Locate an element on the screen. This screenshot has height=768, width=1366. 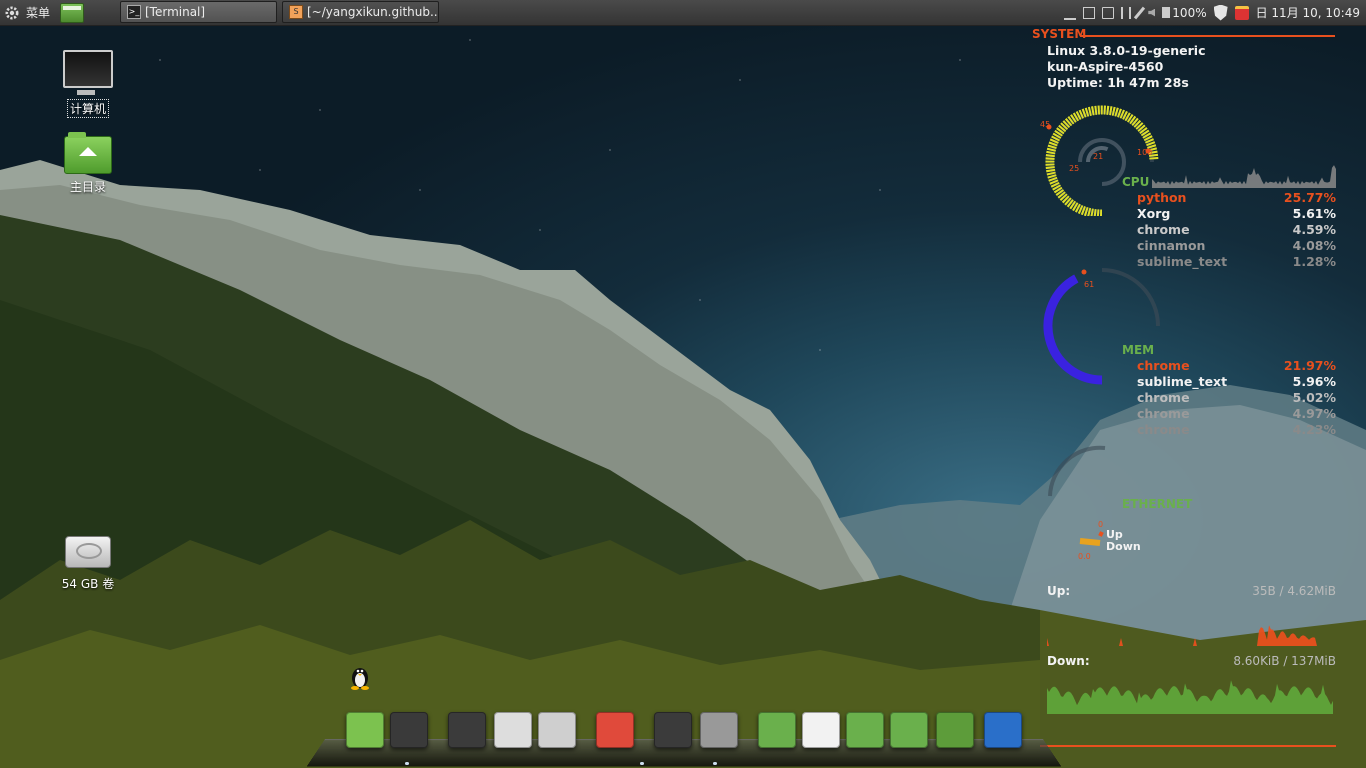
system-tray: 100% 日 11月 10, 10:49 is located at coordinates (1215, 12).